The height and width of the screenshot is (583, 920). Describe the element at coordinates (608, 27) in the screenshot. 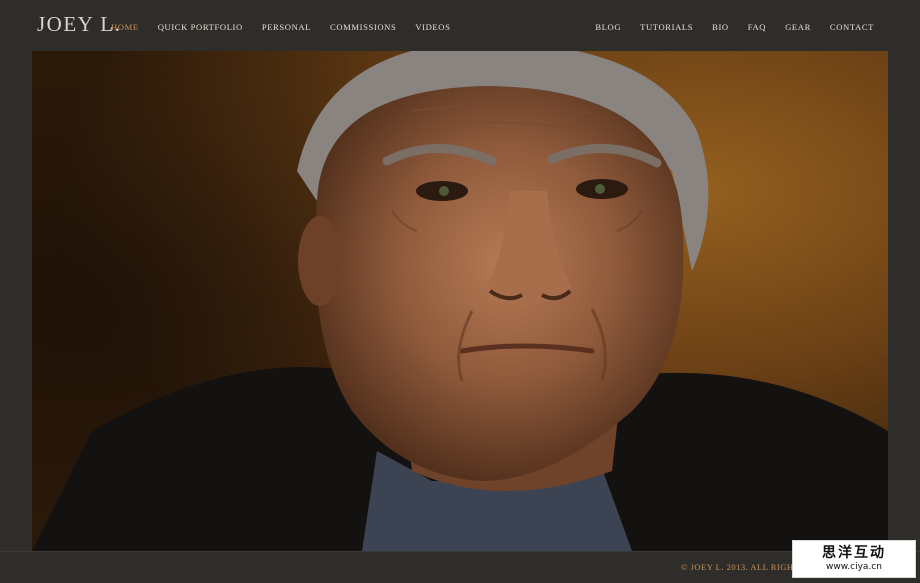

I see `nav-blog: BLOG` at that location.